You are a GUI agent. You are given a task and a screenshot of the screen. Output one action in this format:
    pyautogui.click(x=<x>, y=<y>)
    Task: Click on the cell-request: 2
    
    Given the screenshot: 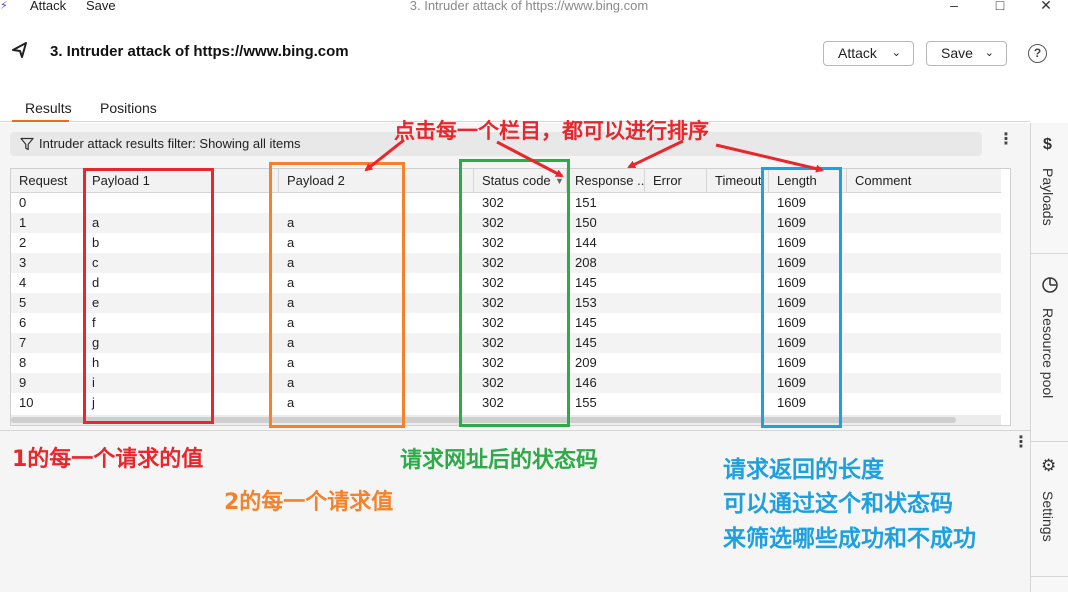 What is the action you would take?
    pyautogui.click(x=23, y=242)
    